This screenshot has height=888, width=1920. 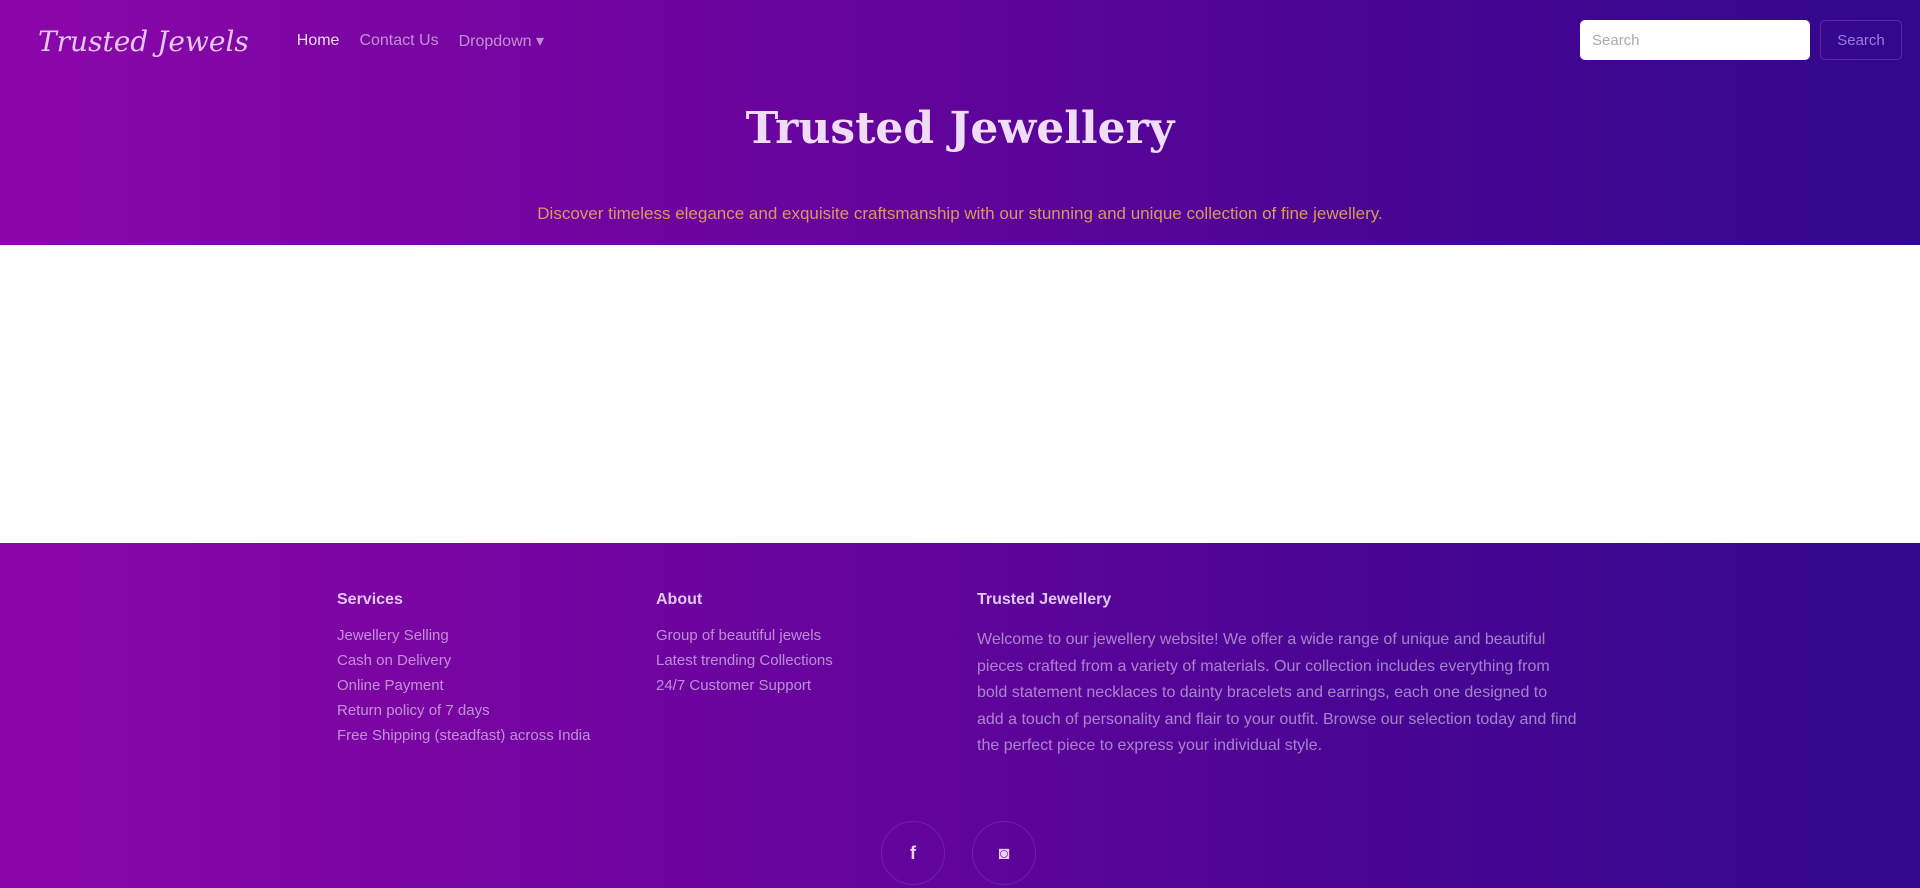 I want to click on search-input, so click(x=1695, y=40).